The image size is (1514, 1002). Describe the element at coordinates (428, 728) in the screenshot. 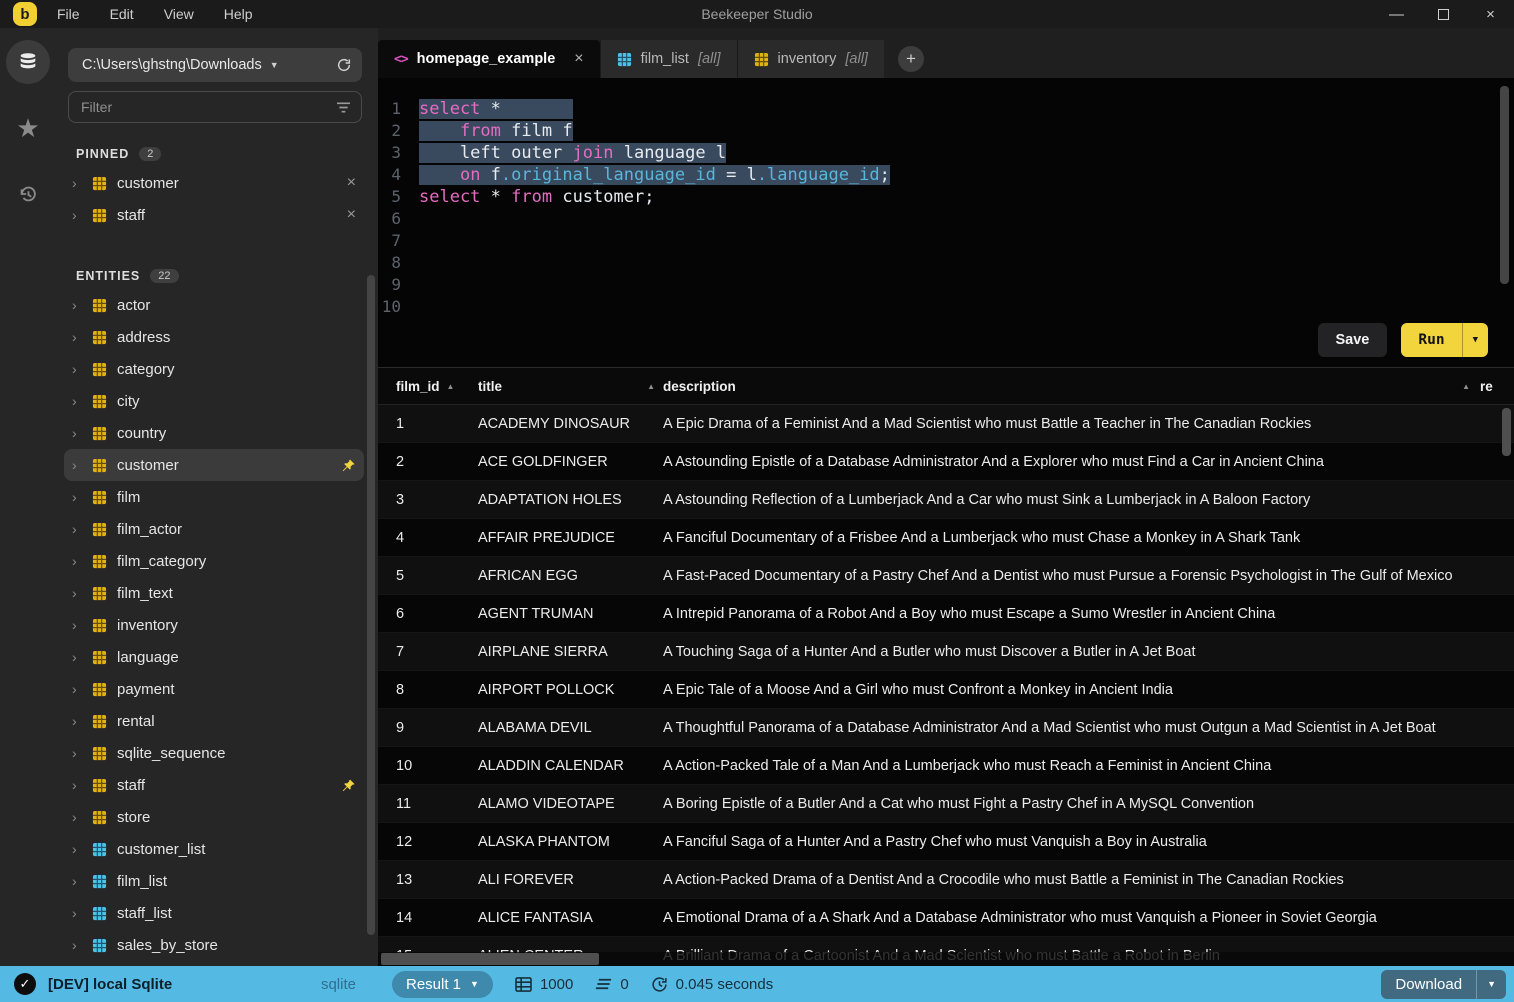

I see `cell-film-id: 9` at that location.